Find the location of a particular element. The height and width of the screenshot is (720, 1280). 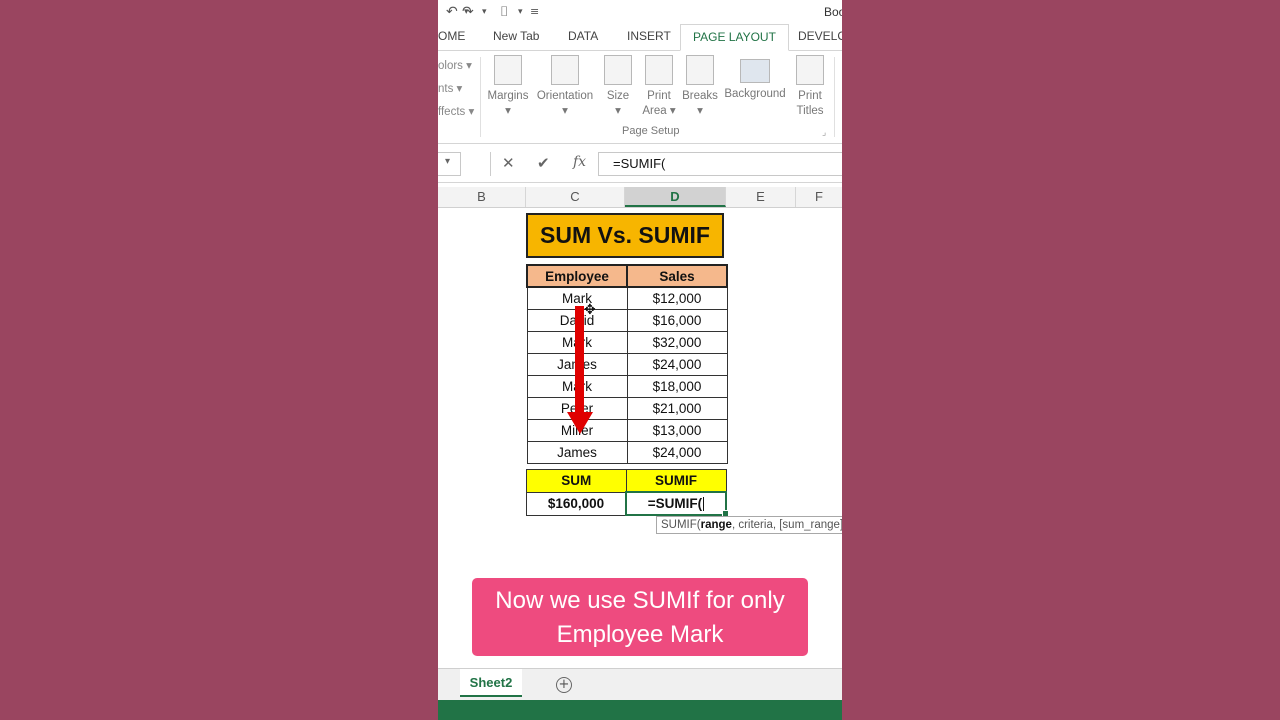

header-sumif: SUMIF is located at coordinates (676, 481).